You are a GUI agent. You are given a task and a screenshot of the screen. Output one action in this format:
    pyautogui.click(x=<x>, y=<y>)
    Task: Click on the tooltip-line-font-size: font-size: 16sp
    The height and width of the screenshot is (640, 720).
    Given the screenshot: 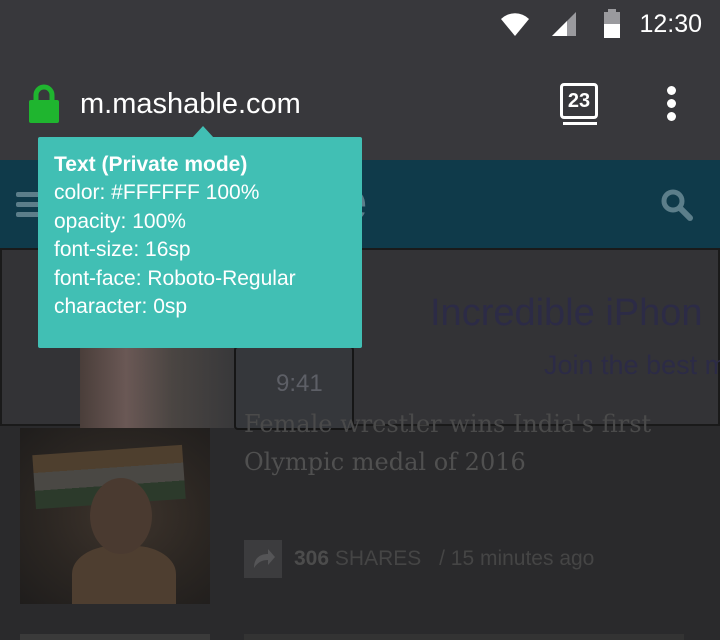 What is the action you would take?
    pyautogui.click(x=122, y=250)
    